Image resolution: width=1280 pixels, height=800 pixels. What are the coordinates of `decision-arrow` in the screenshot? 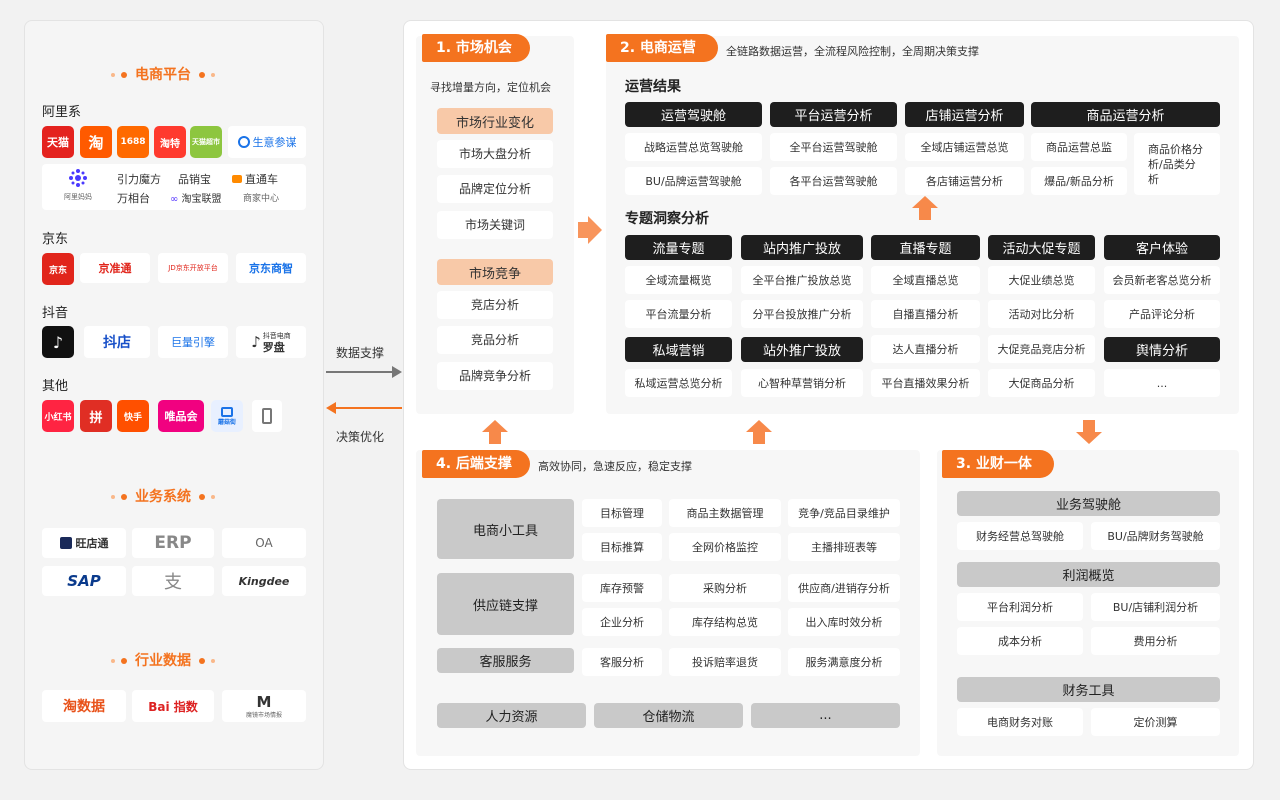 It's located at (364, 408).